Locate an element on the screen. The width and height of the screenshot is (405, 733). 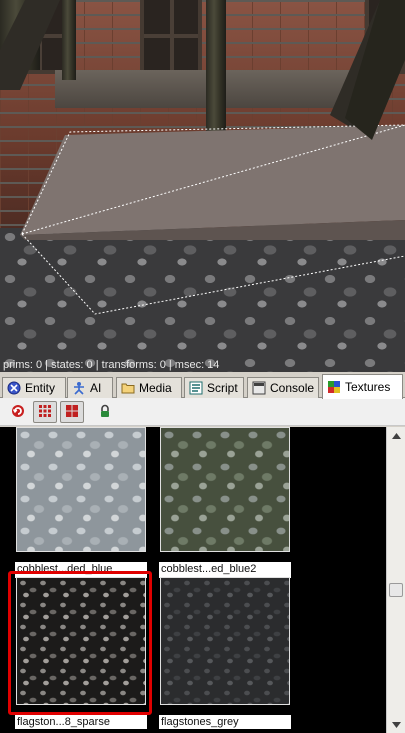
large-grid-icon is located at coordinates (72, 412).